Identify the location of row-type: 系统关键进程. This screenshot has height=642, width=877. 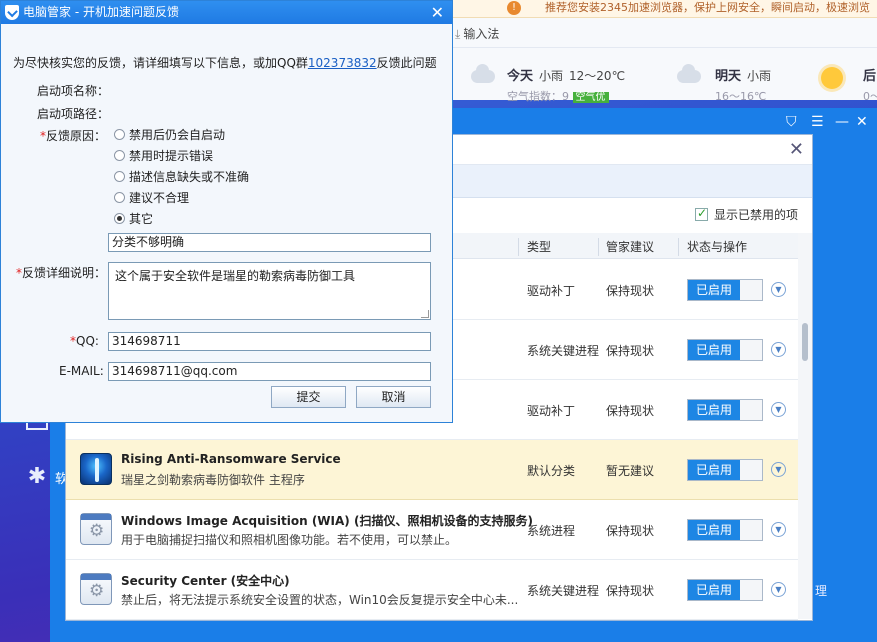
(563, 351).